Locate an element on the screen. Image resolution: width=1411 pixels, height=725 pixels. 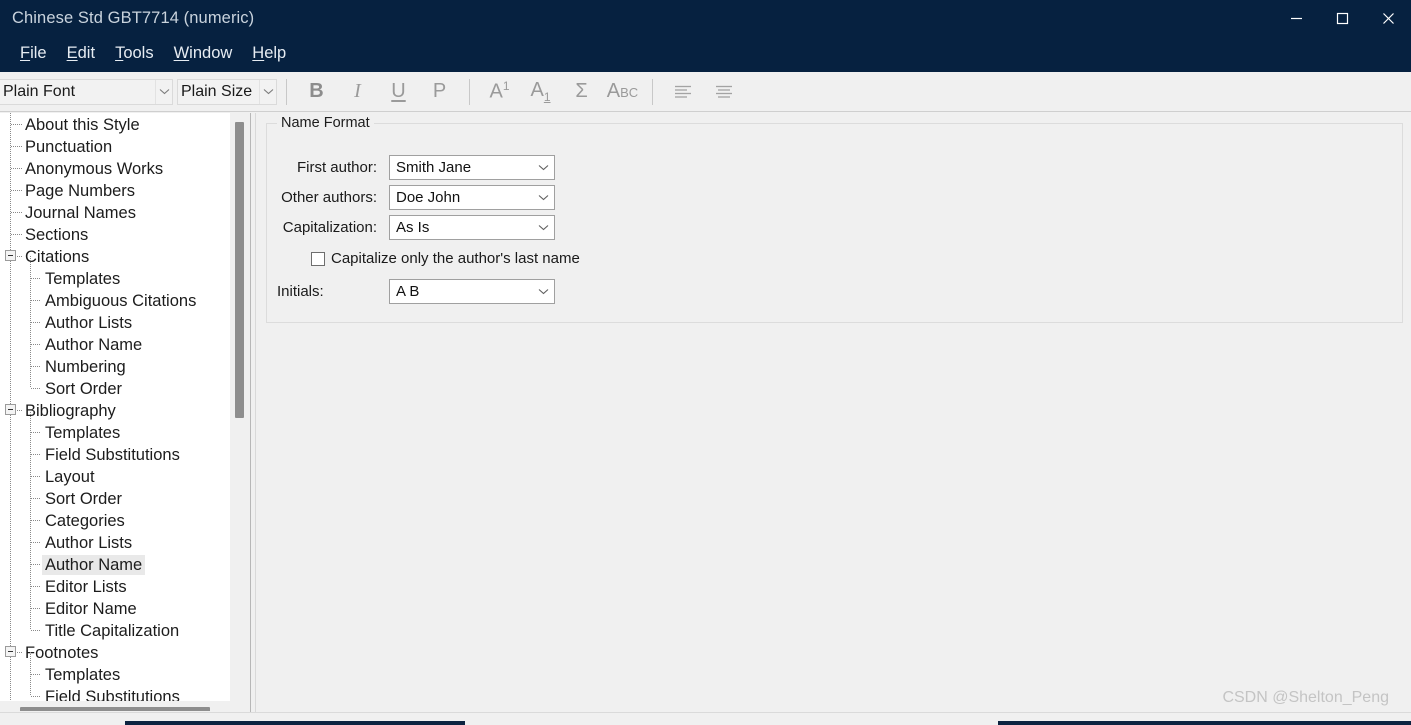
underline-button: U is located at coordinates (398, 92).